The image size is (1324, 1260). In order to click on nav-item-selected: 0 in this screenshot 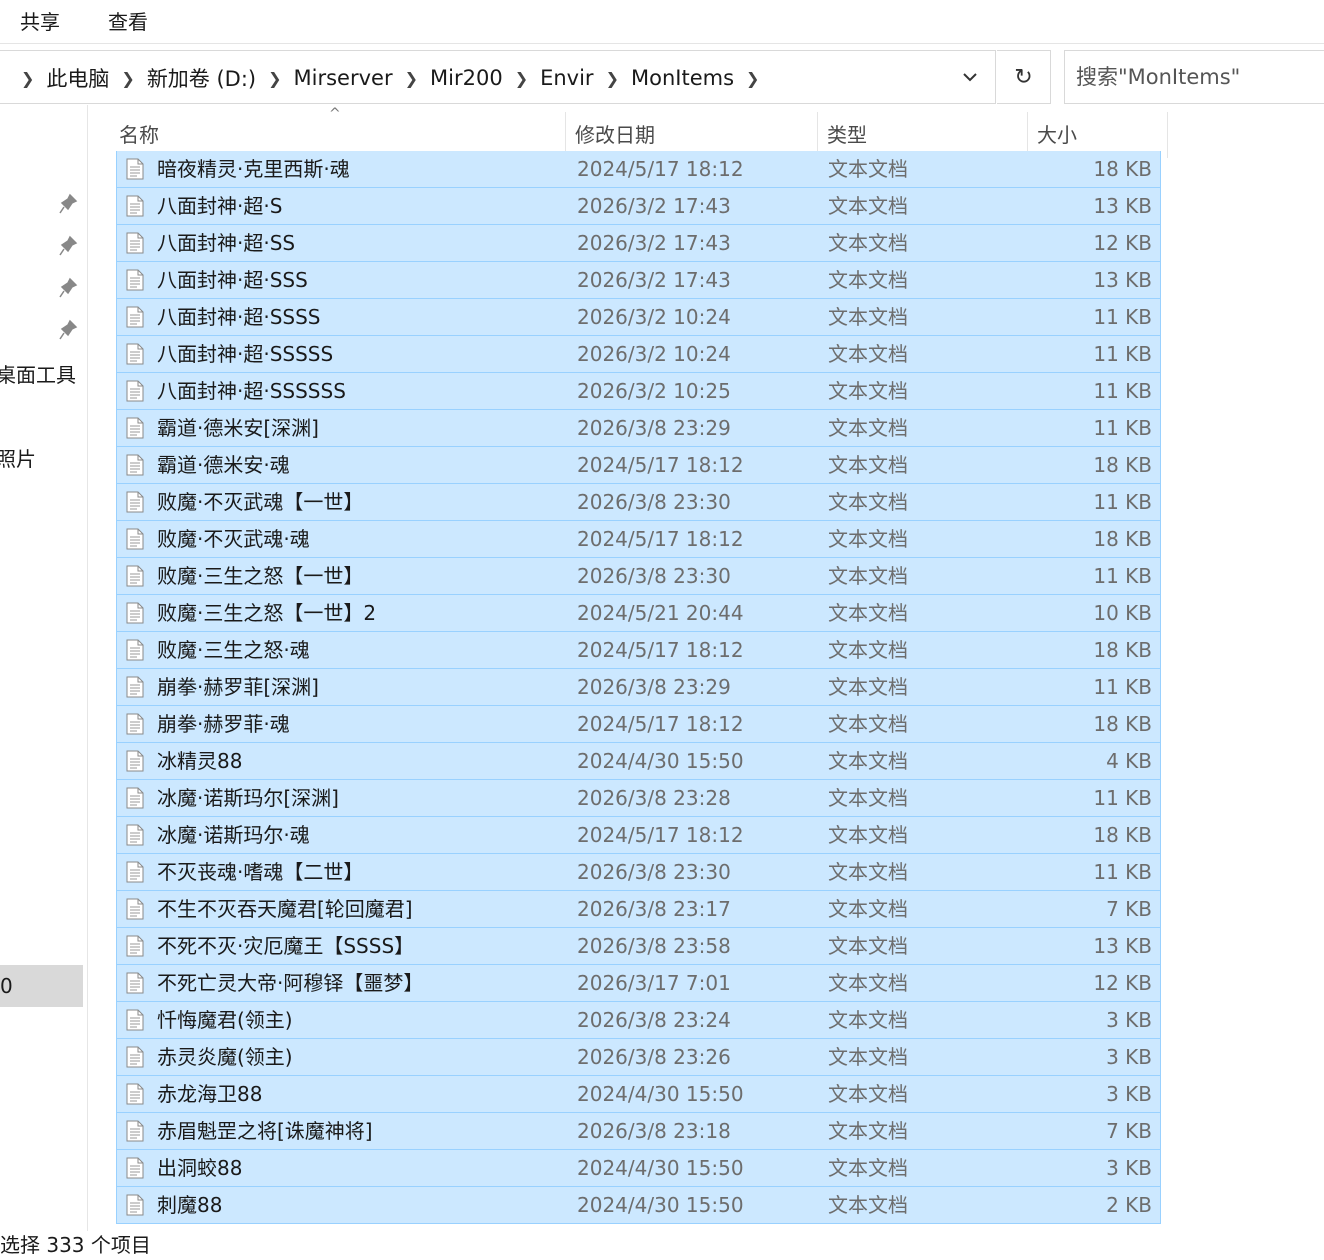, I will do `click(41, 986)`.